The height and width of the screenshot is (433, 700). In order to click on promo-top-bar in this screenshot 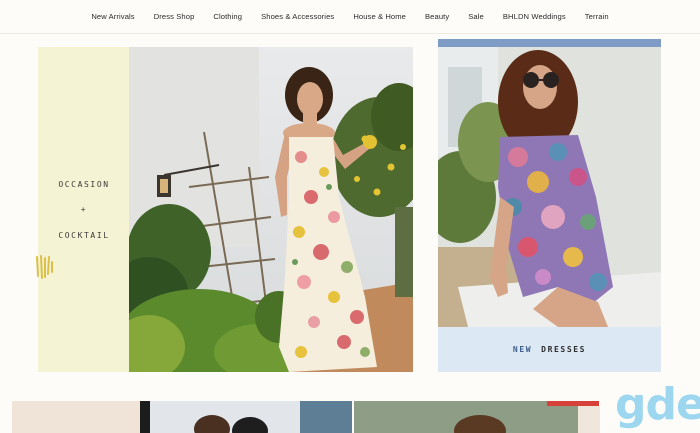, I will do `click(549, 43)`.